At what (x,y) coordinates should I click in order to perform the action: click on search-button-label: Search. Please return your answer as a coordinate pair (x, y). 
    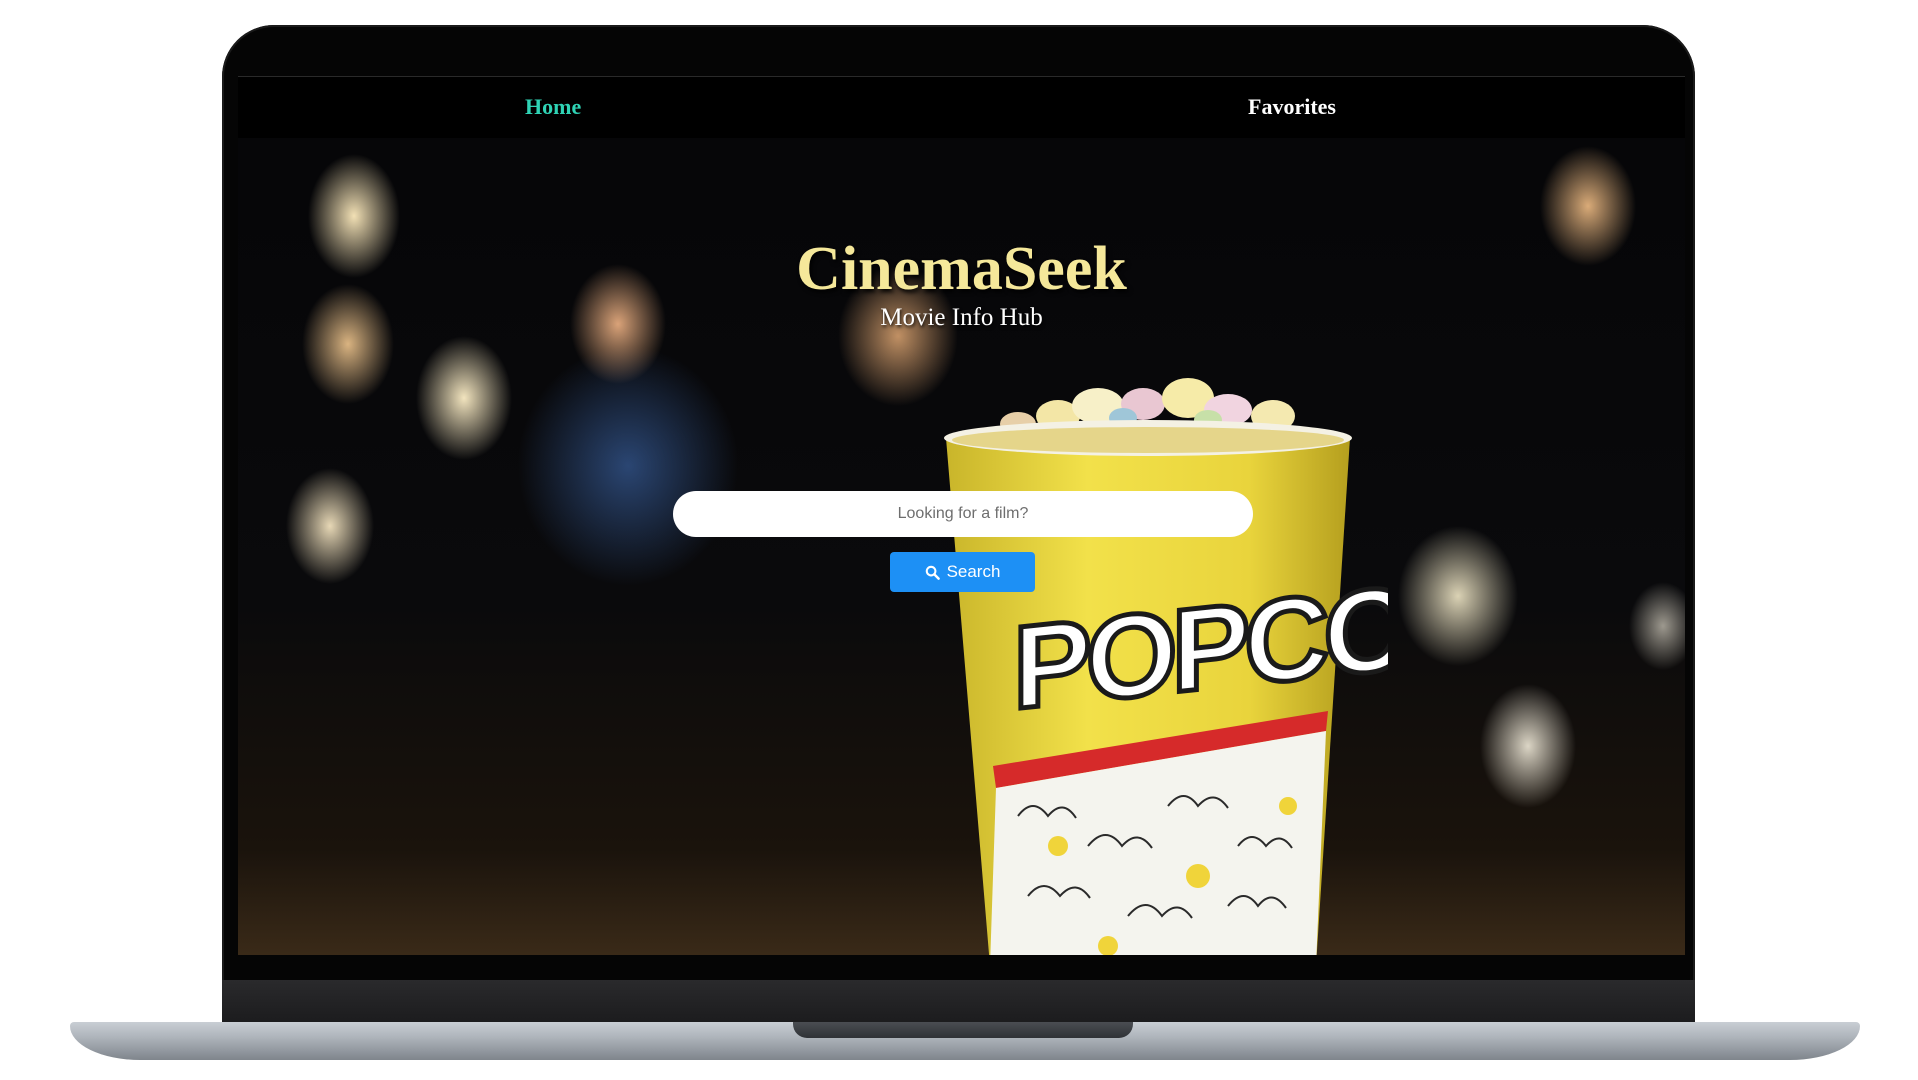
    Looking at the image, I should click on (973, 571).